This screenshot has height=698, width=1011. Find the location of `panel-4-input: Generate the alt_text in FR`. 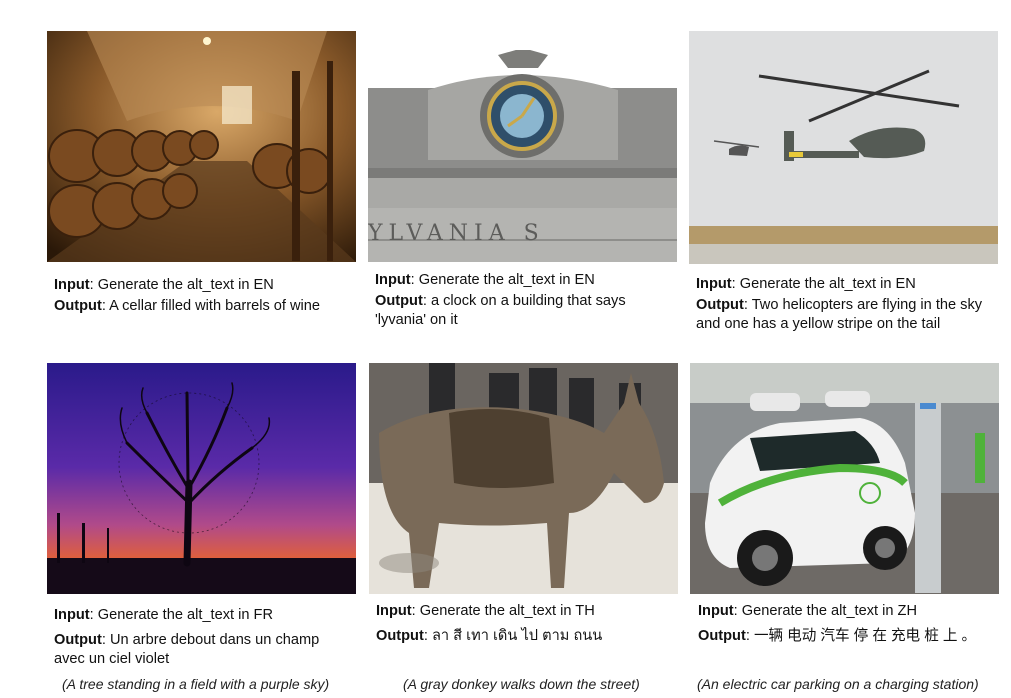

panel-4-input: Generate the alt_text in FR is located at coordinates (185, 615).